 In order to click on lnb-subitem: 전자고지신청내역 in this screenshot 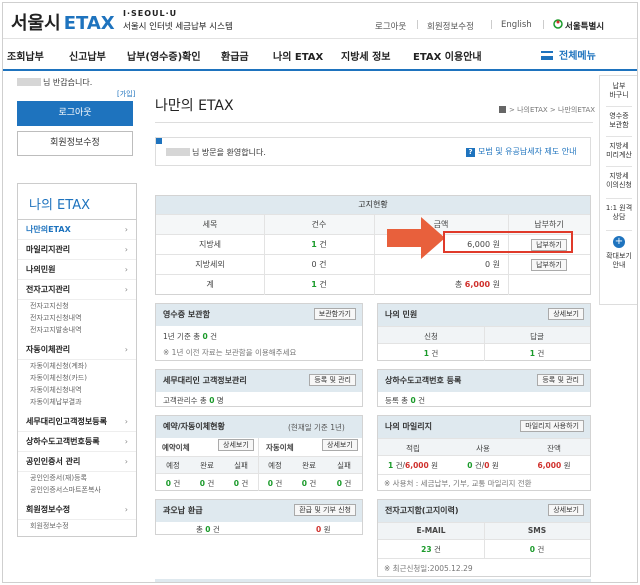, I will do `click(77, 318)`.